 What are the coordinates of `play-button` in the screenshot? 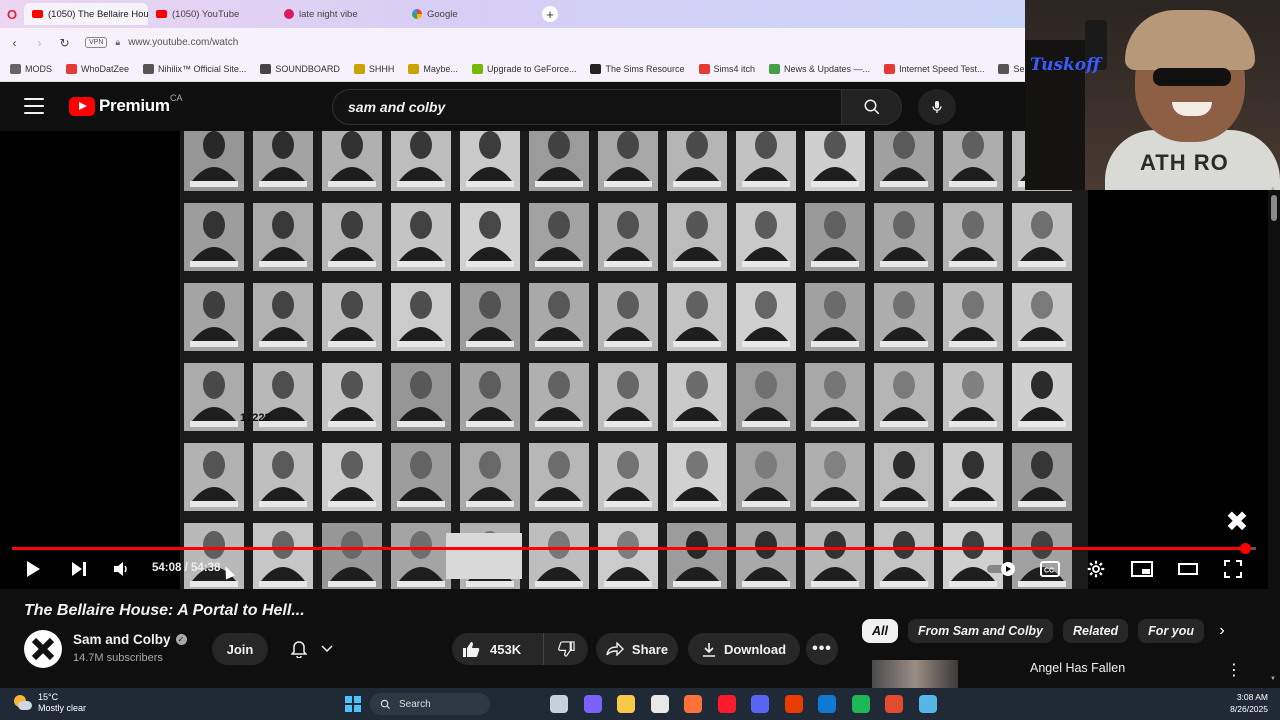 It's located at (33, 569).